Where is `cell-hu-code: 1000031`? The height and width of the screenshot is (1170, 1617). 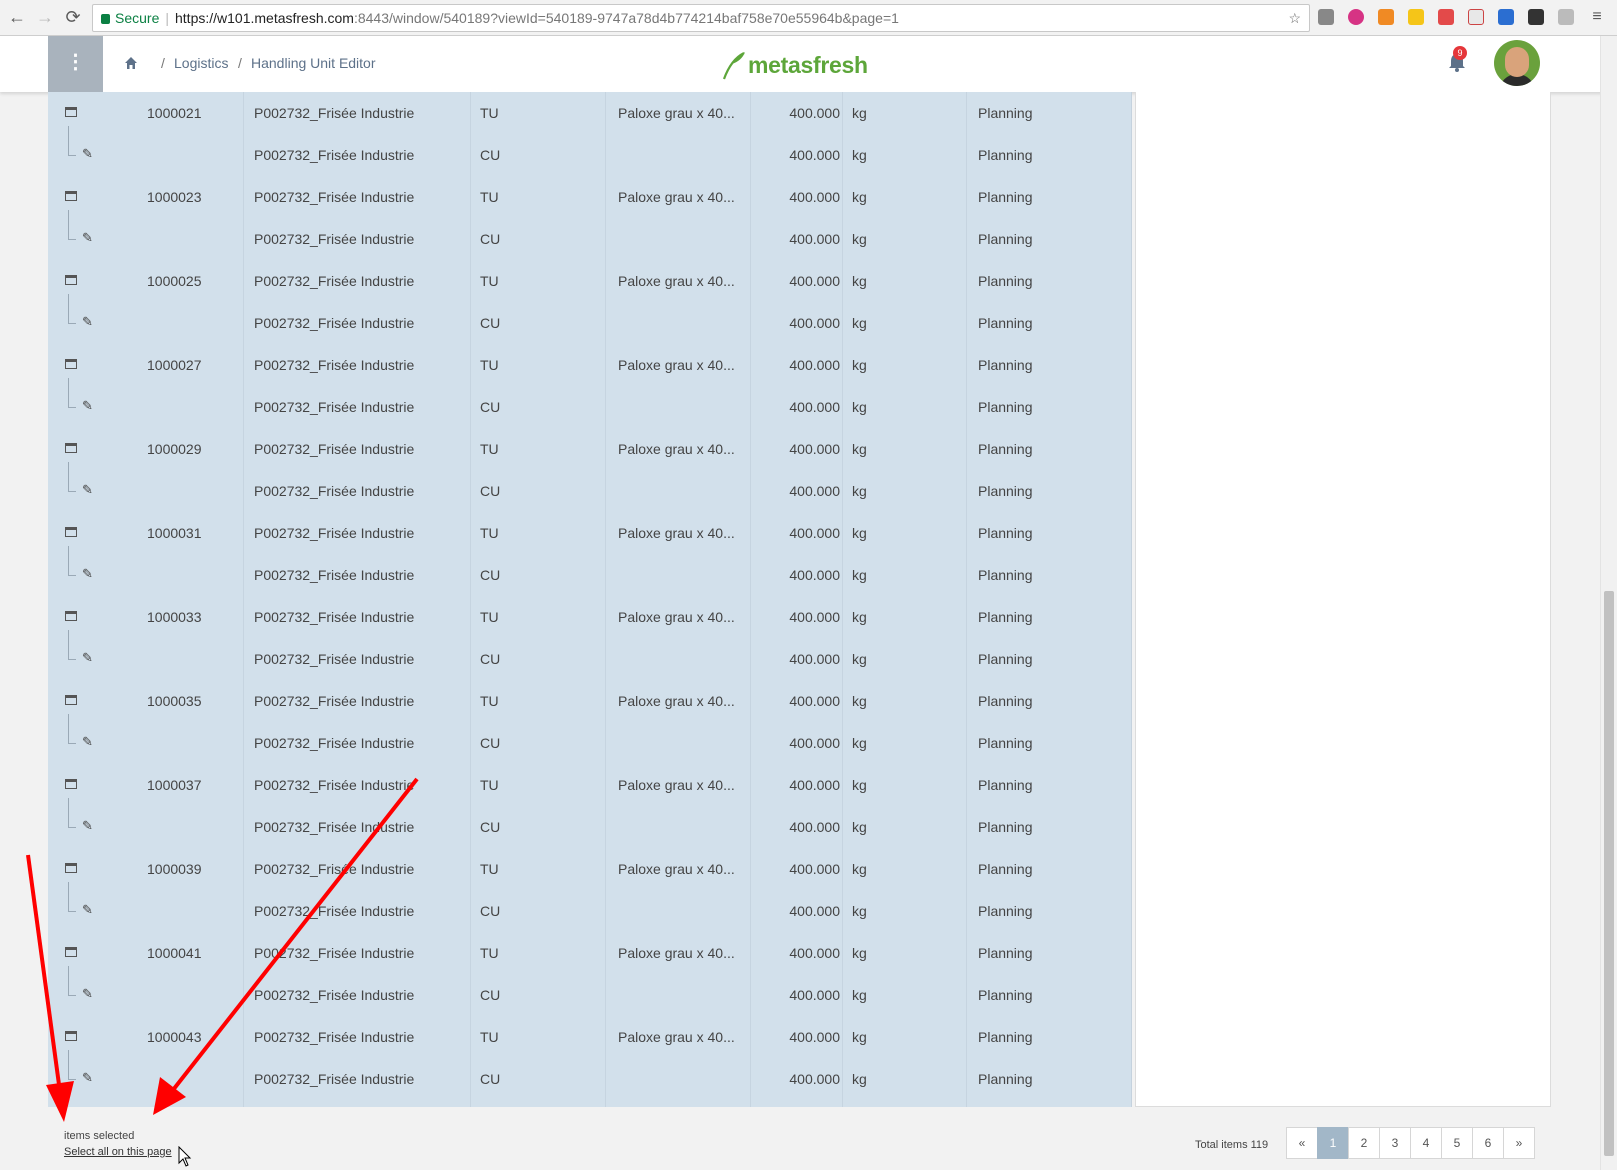
cell-hu-code: 1000031 is located at coordinates (174, 533).